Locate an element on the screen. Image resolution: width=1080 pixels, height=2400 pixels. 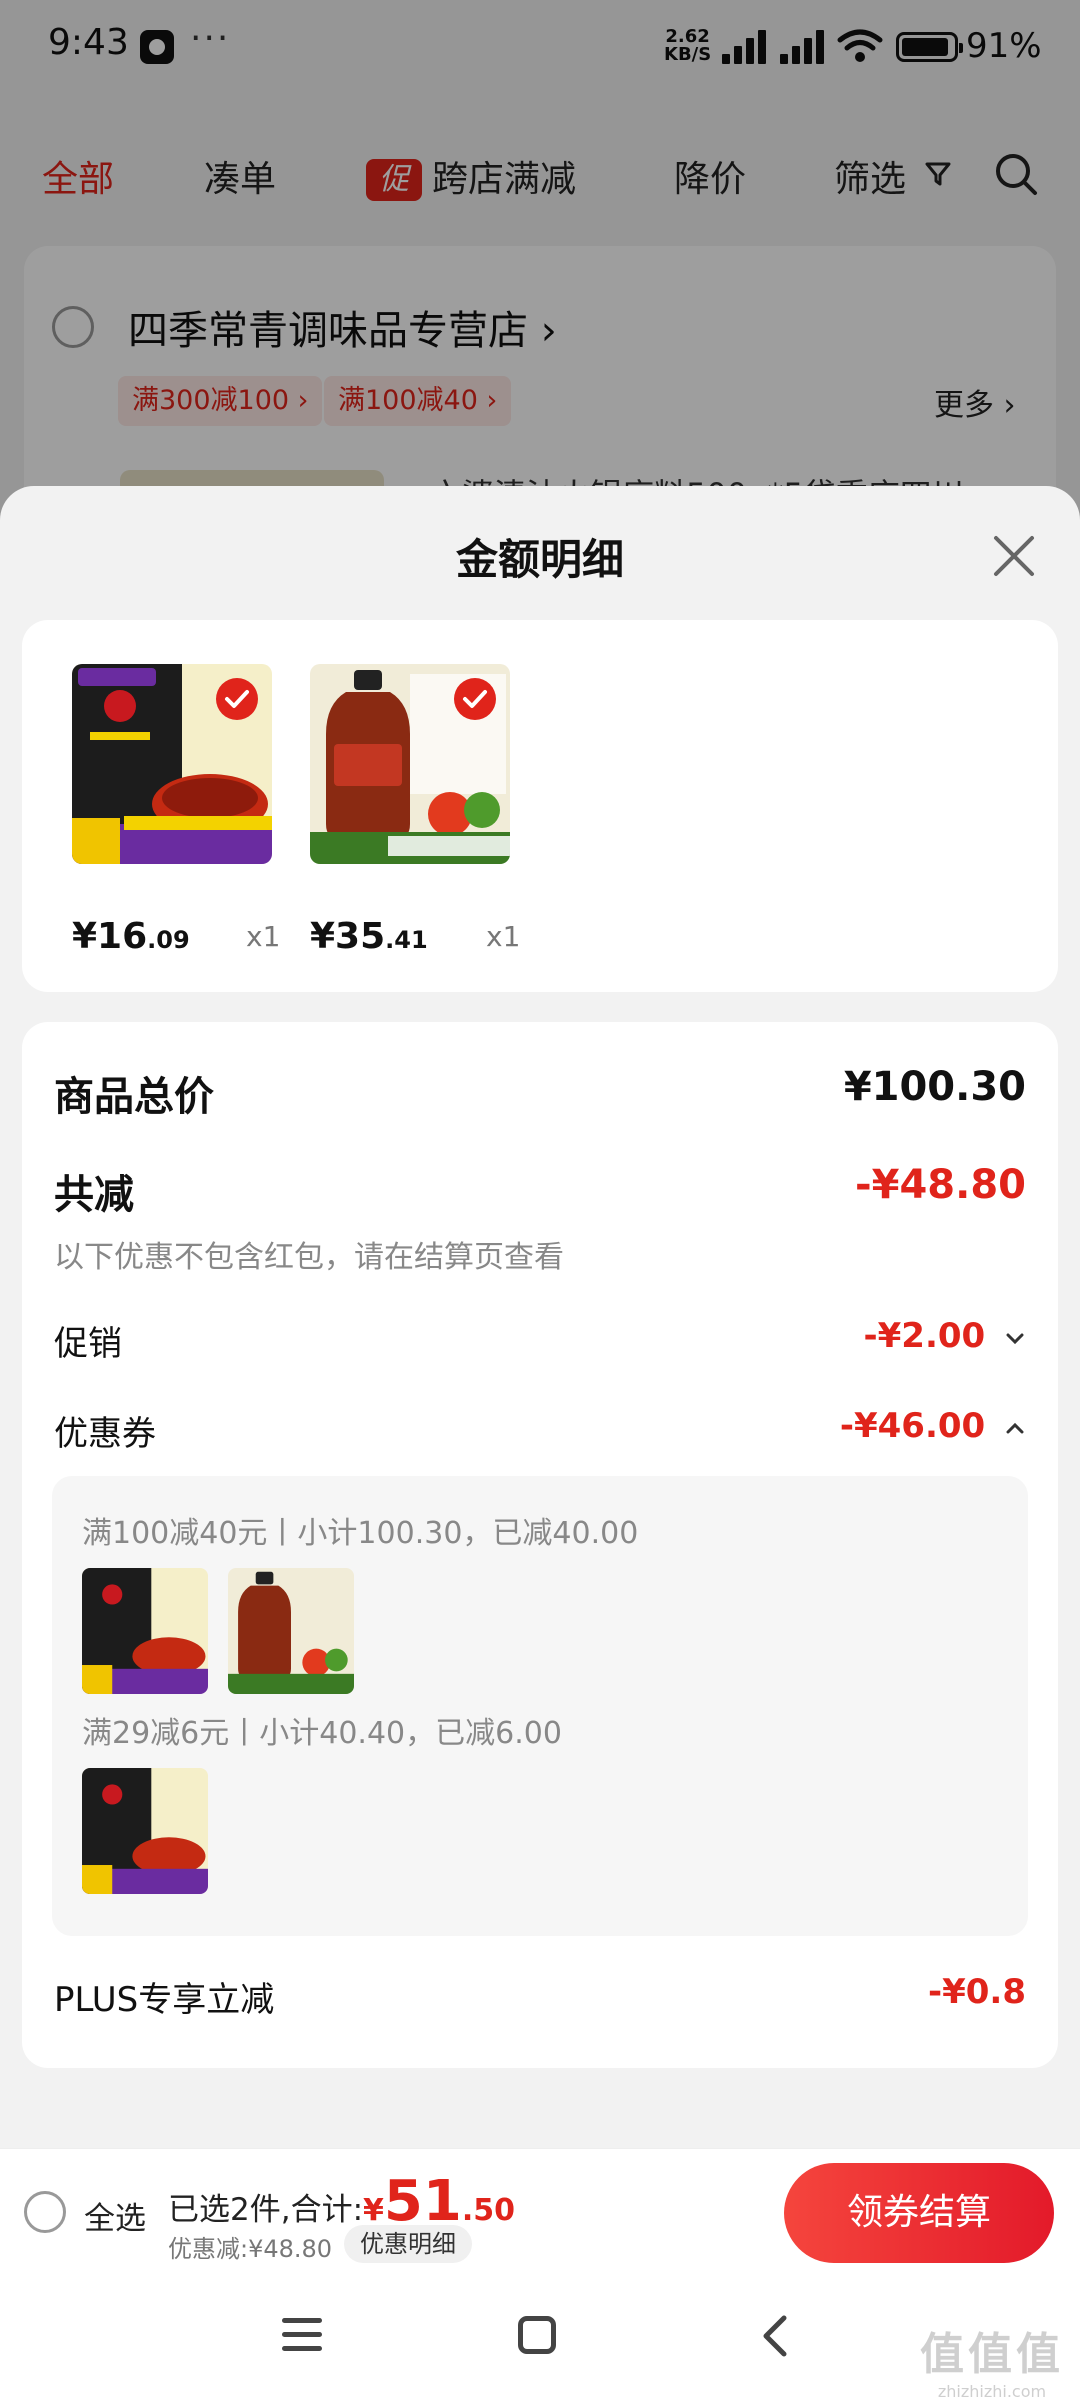
system-nav-bar is located at coordinates (540, 2338).